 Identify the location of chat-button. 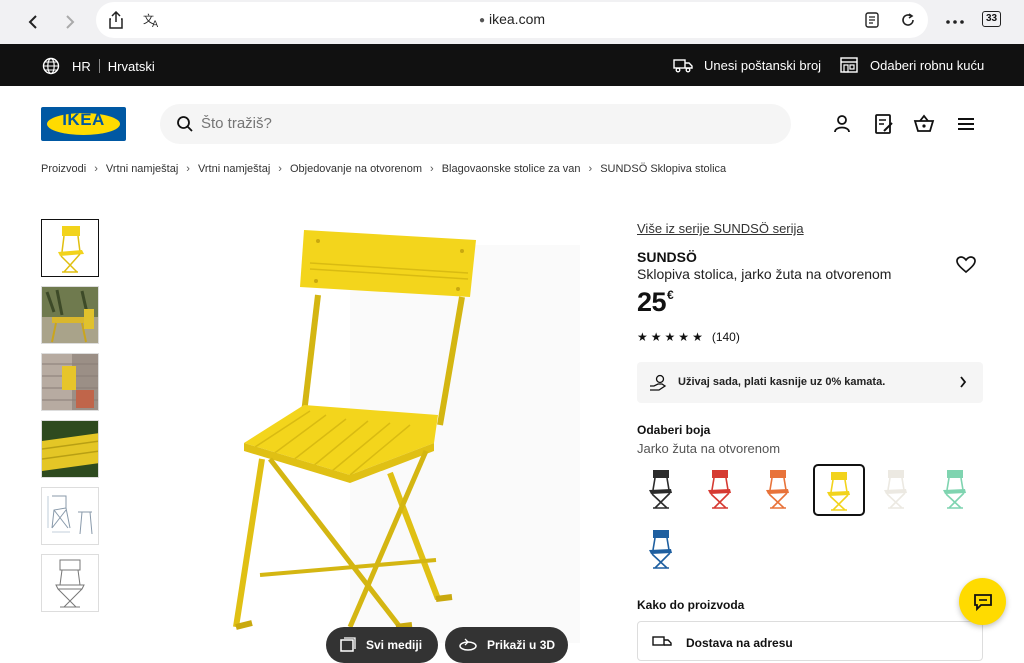
(982, 601).